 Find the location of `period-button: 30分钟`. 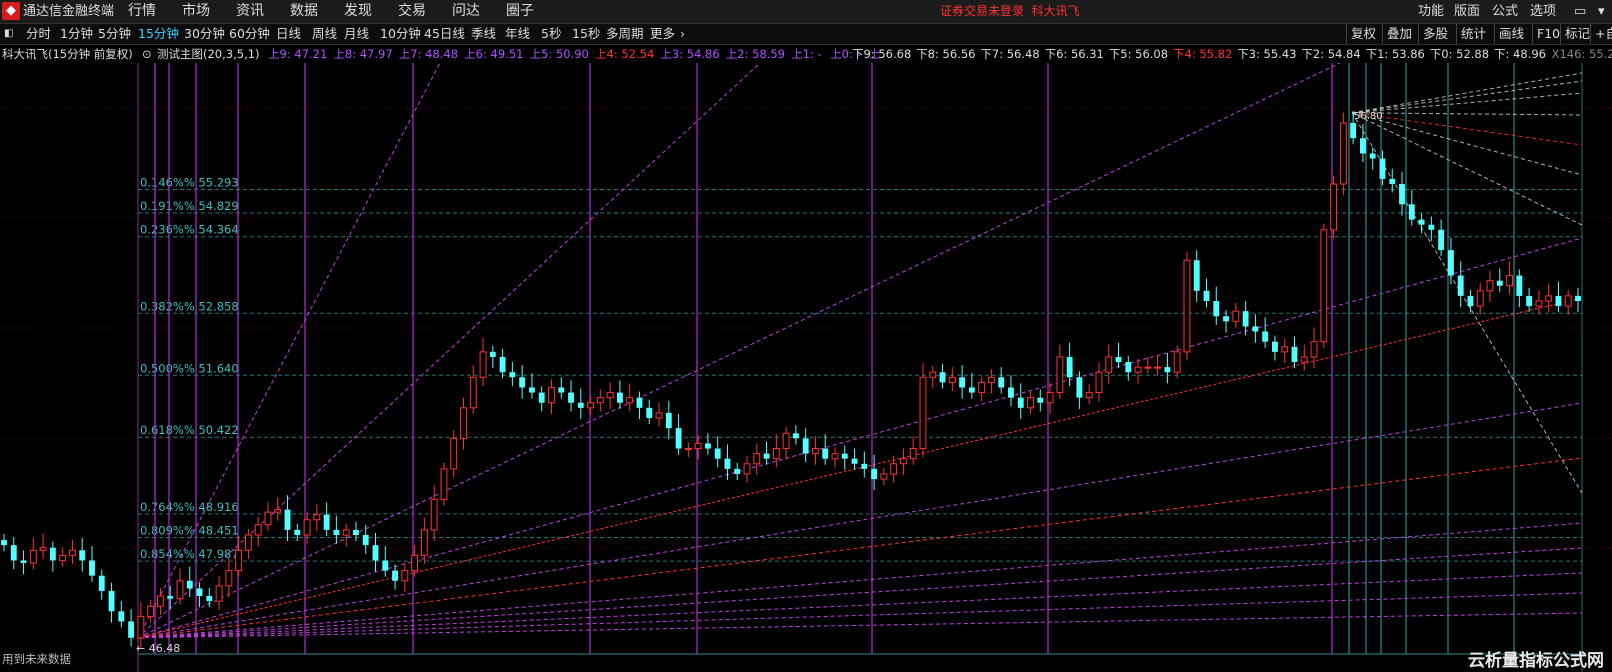

period-button: 30分钟 is located at coordinates (204, 34).